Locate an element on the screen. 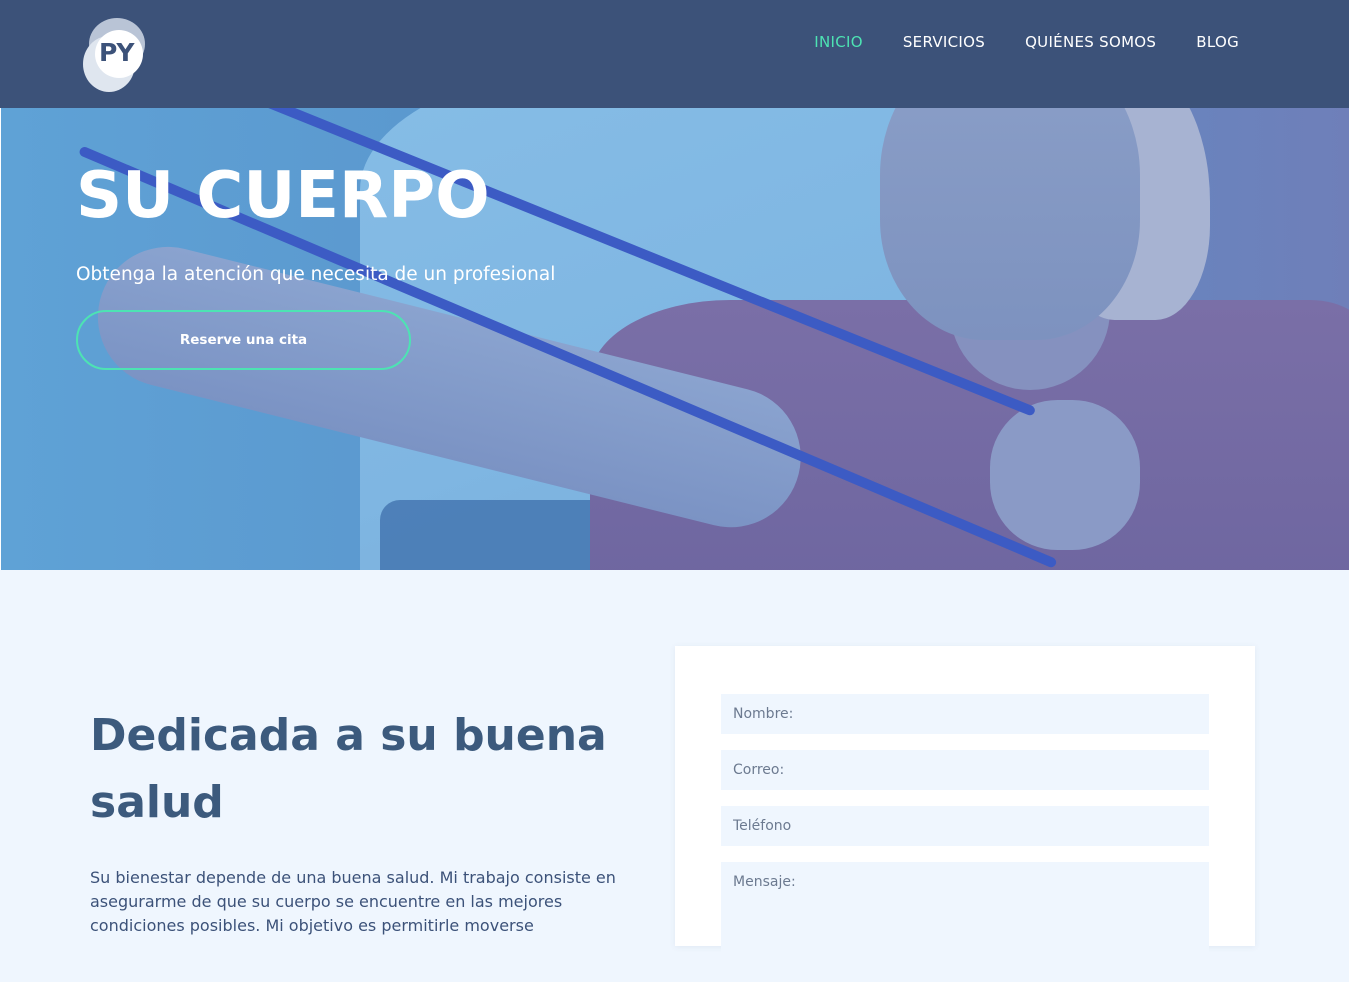 The image size is (1349, 982). contact-form is located at coordinates (965, 814).